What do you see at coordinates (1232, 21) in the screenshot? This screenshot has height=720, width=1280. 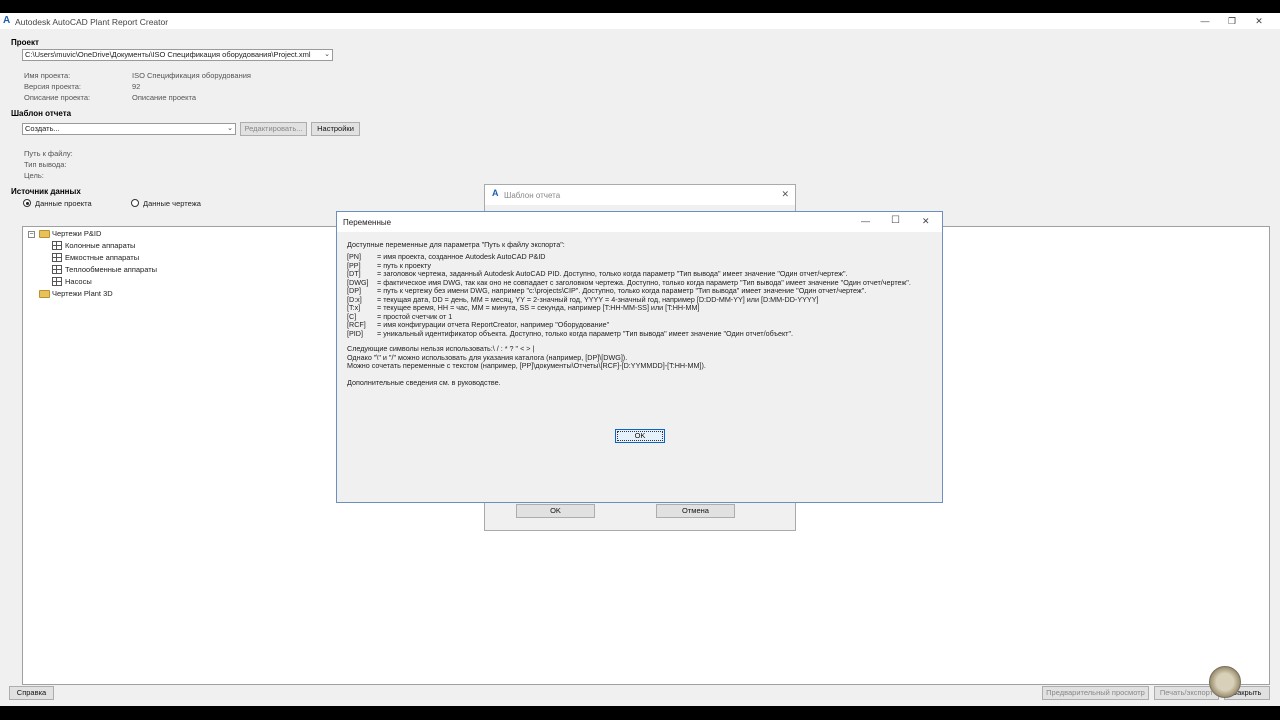 I see `maximize-button: ❐` at bounding box center [1232, 21].